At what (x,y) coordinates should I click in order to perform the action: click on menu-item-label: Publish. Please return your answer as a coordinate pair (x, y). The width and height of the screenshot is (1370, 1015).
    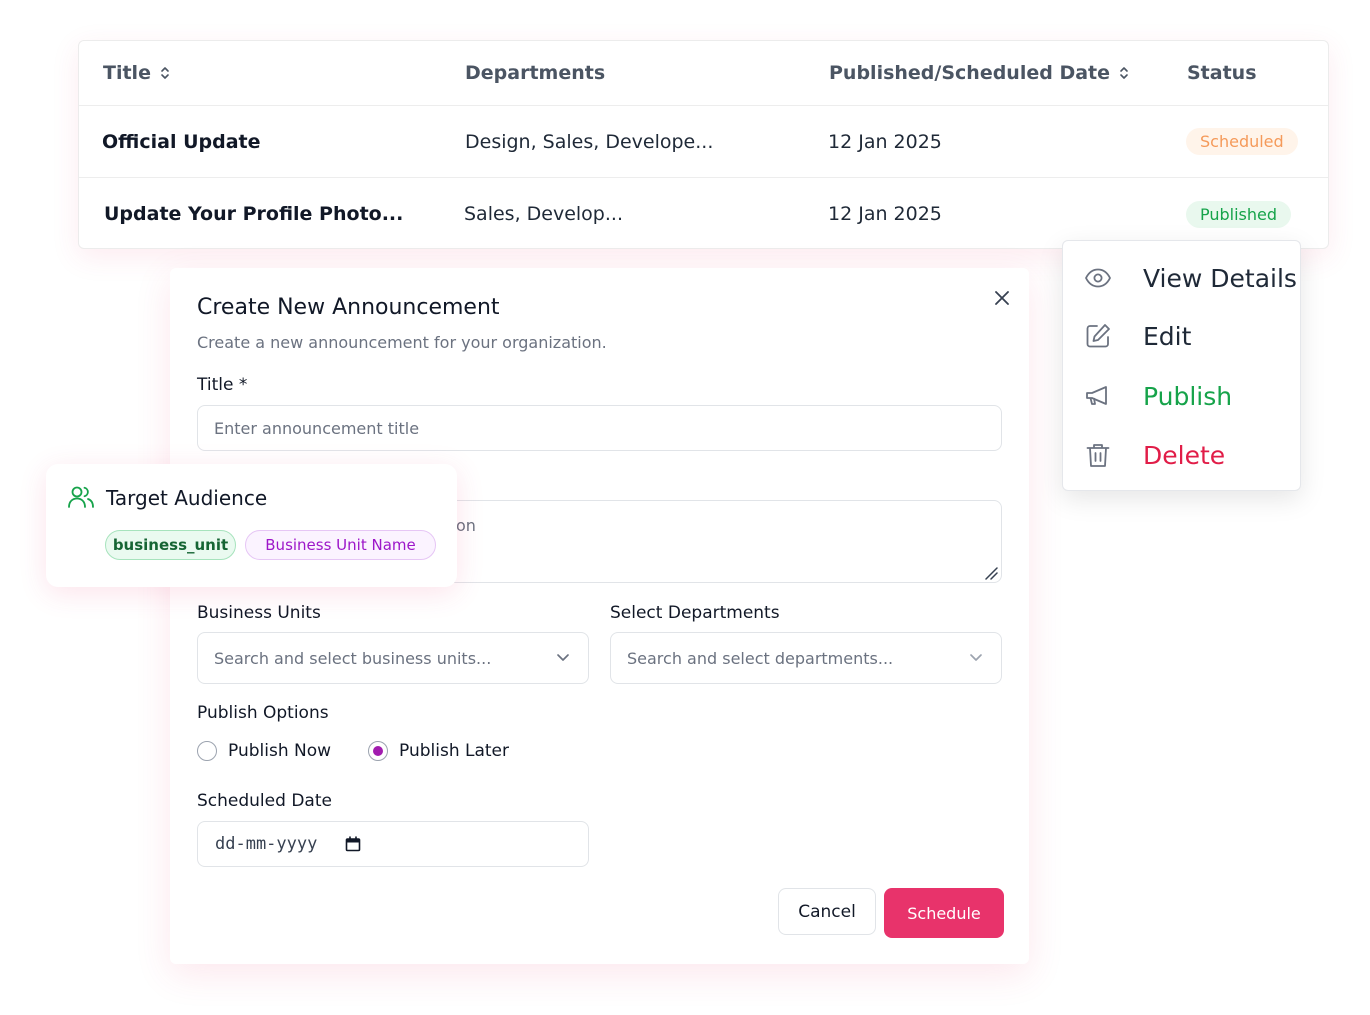
    Looking at the image, I should click on (1188, 396).